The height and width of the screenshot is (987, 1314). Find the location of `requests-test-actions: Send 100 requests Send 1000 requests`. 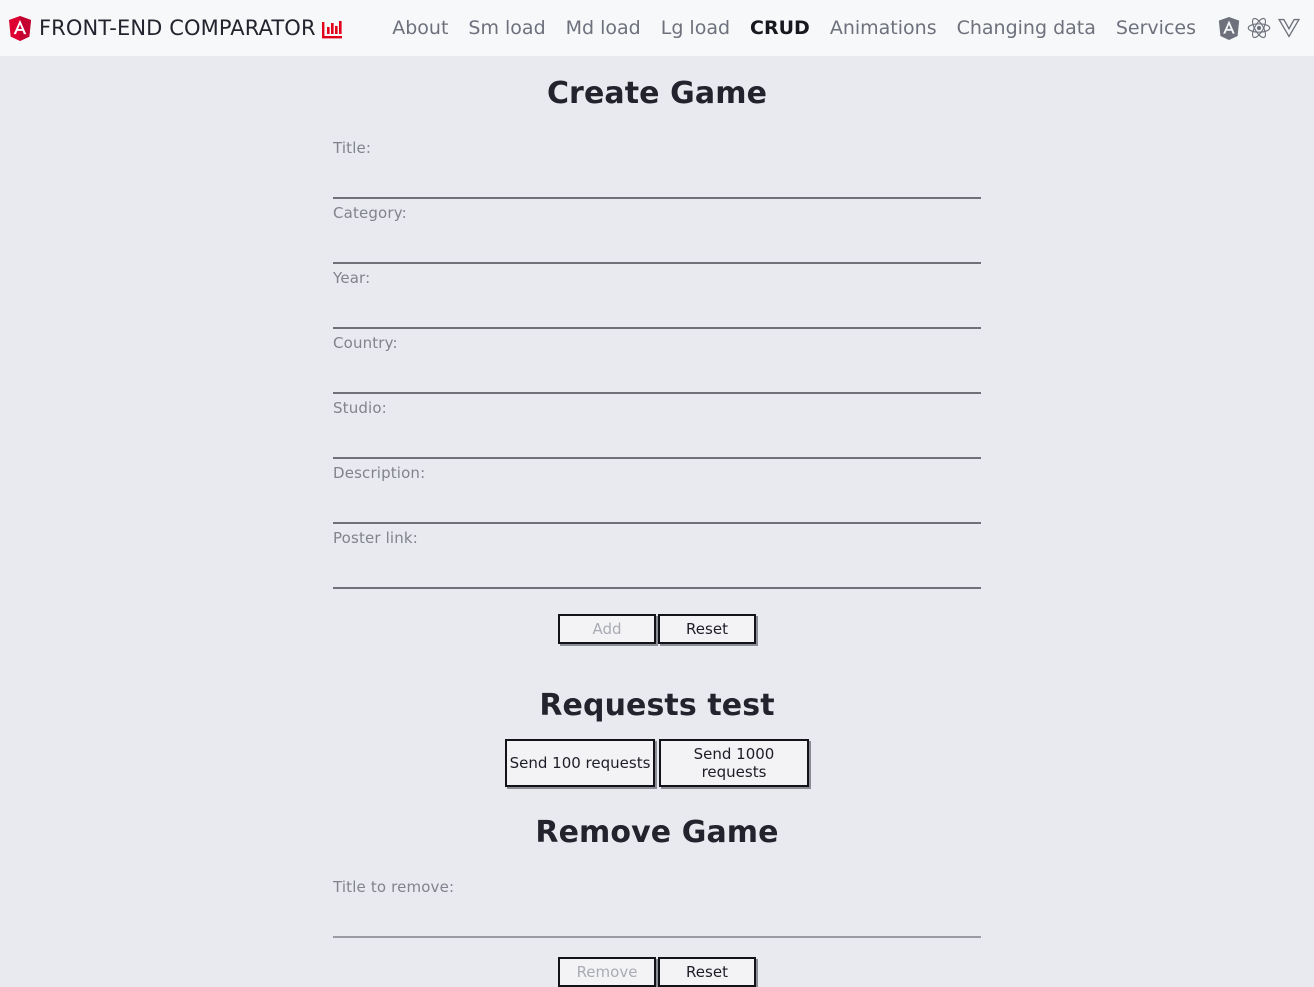

requests-test-actions: Send 100 requests Send 1000 requests is located at coordinates (657, 763).